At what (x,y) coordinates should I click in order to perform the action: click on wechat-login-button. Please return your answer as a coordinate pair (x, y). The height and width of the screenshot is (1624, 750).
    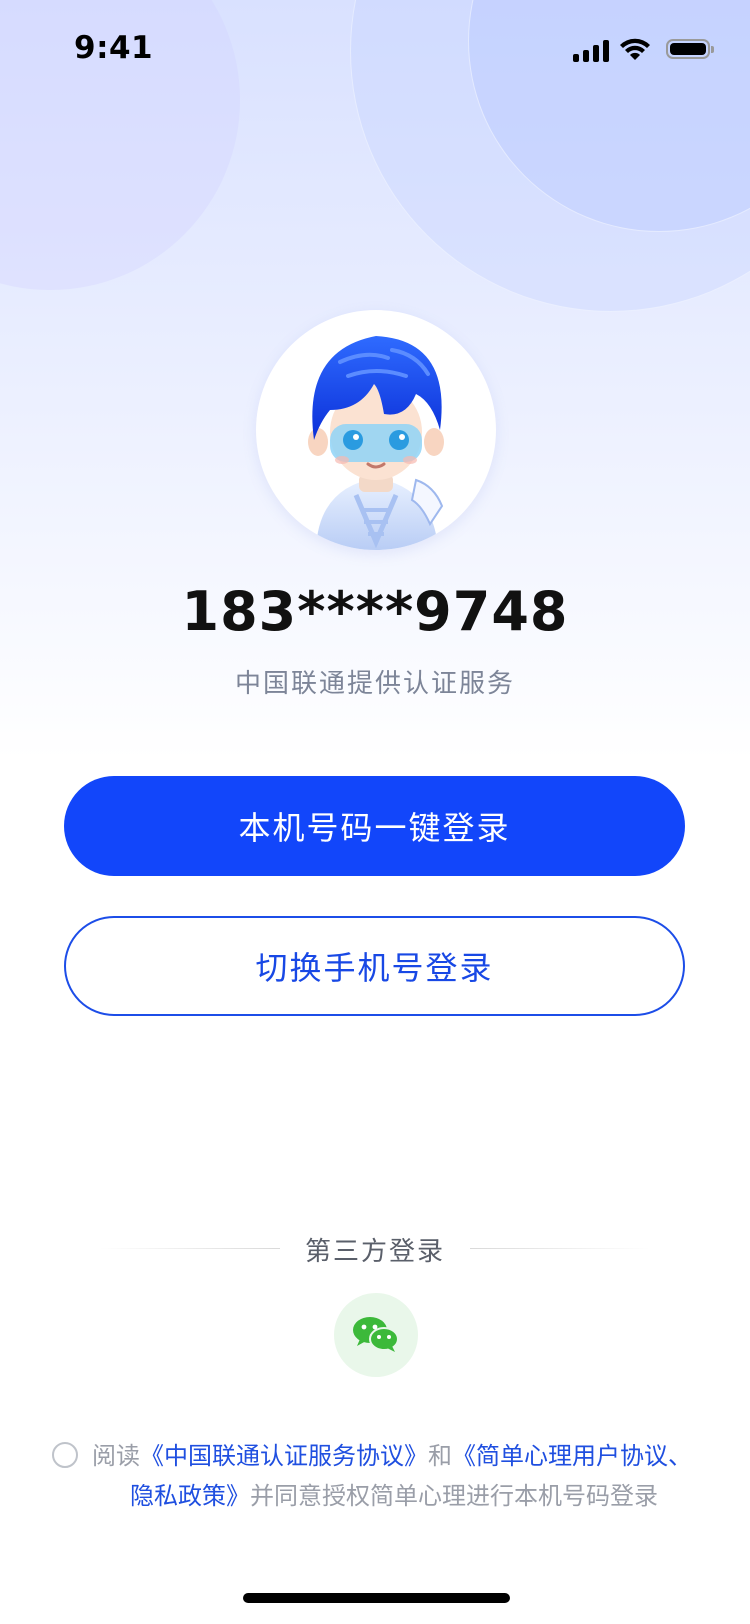
    Looking at the image, I should click on (376, 1335).